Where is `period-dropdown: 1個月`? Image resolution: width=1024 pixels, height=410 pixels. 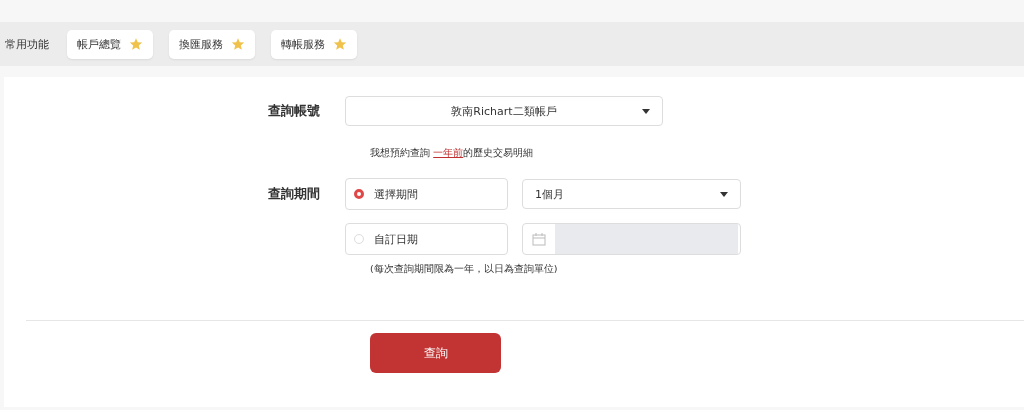
period-dropdown: 1個月 is located at coordinates (631, 194).